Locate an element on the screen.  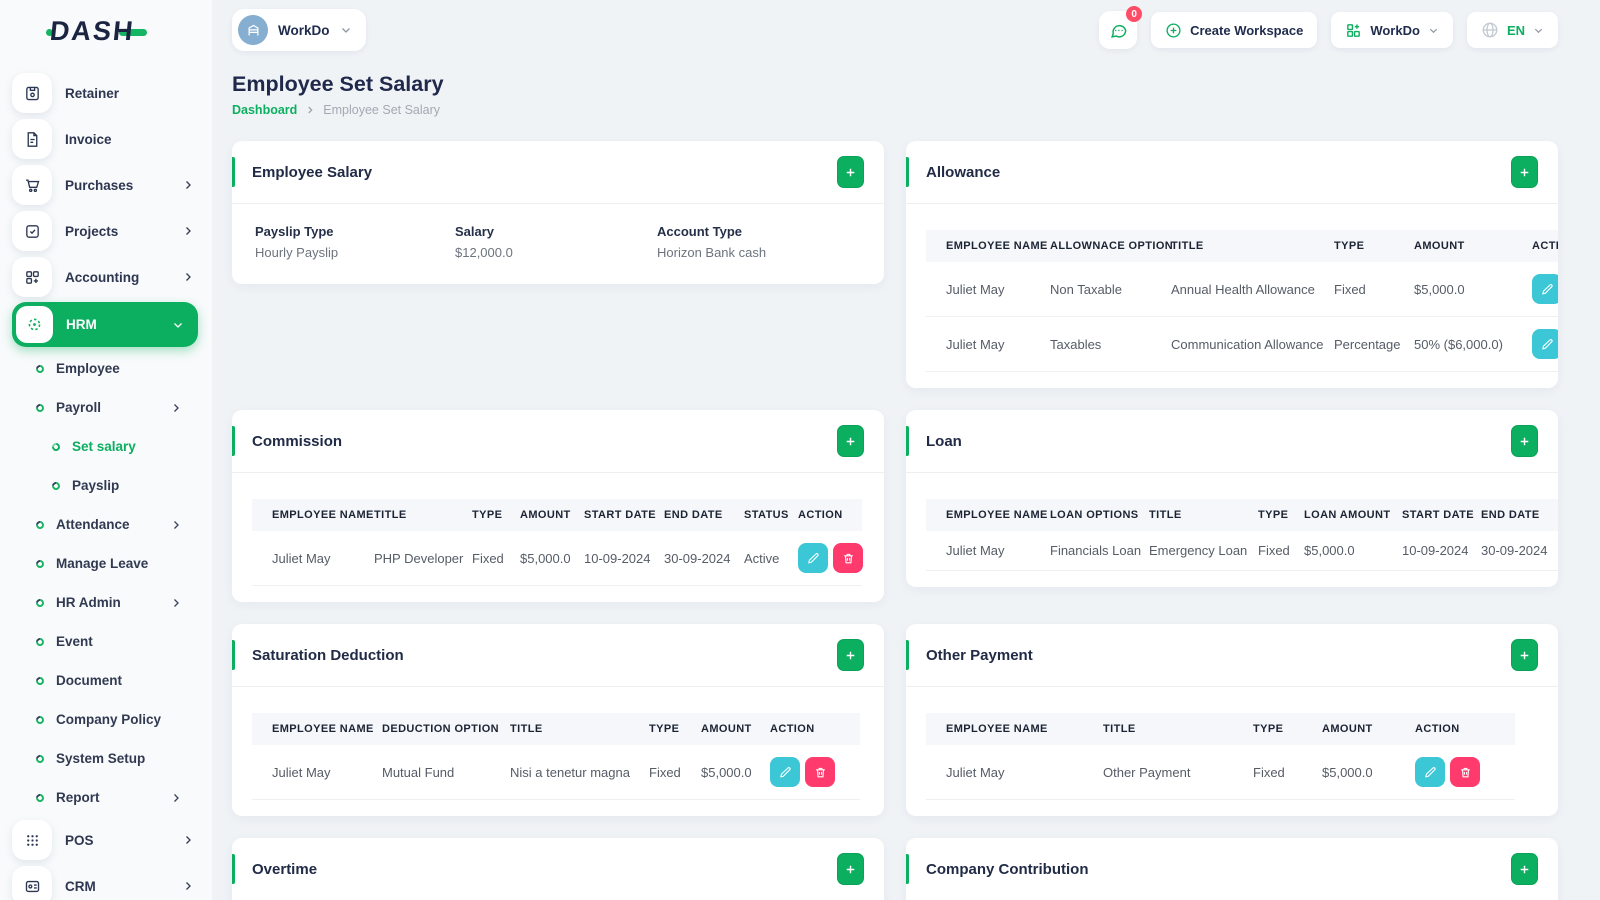
grid-plus-icon is located at coordinates (1354, 30).